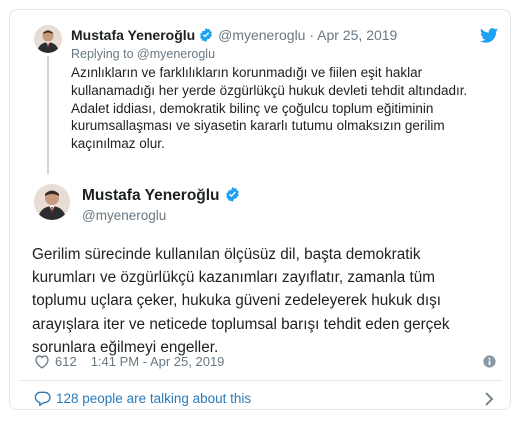 This screenshot has width=522, height=424. I want to click on twitter-bird-icon, so click(489, 35).